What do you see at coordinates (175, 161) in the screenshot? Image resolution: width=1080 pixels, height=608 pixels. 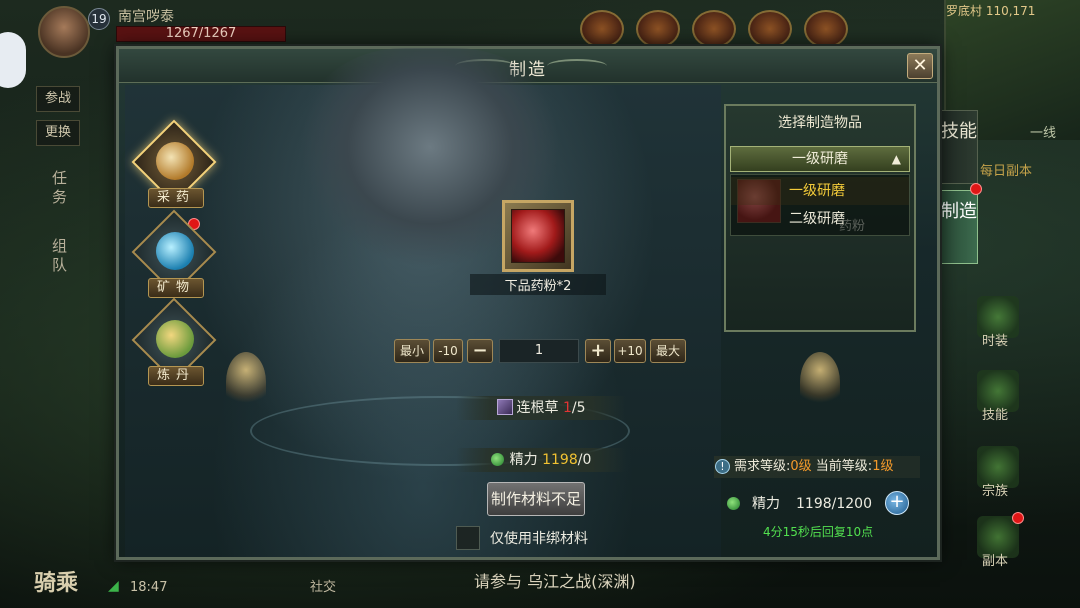 I see `herb-gourd-icon` at bounding box center [175, 161].